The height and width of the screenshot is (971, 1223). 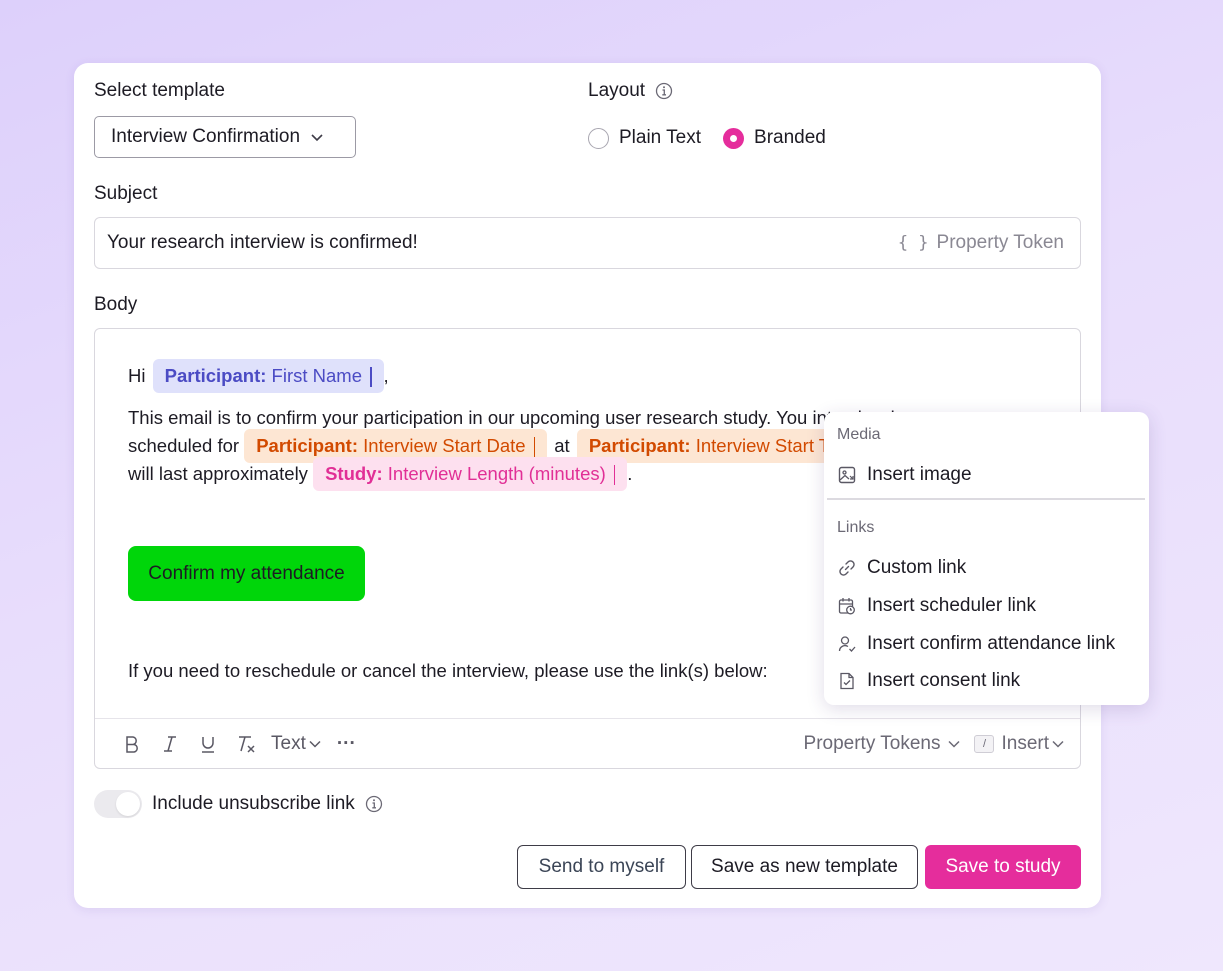 What do you see at coordinates (847, 475) in the screenshot?
I see `image-icon` at bounding box center [847, 475].